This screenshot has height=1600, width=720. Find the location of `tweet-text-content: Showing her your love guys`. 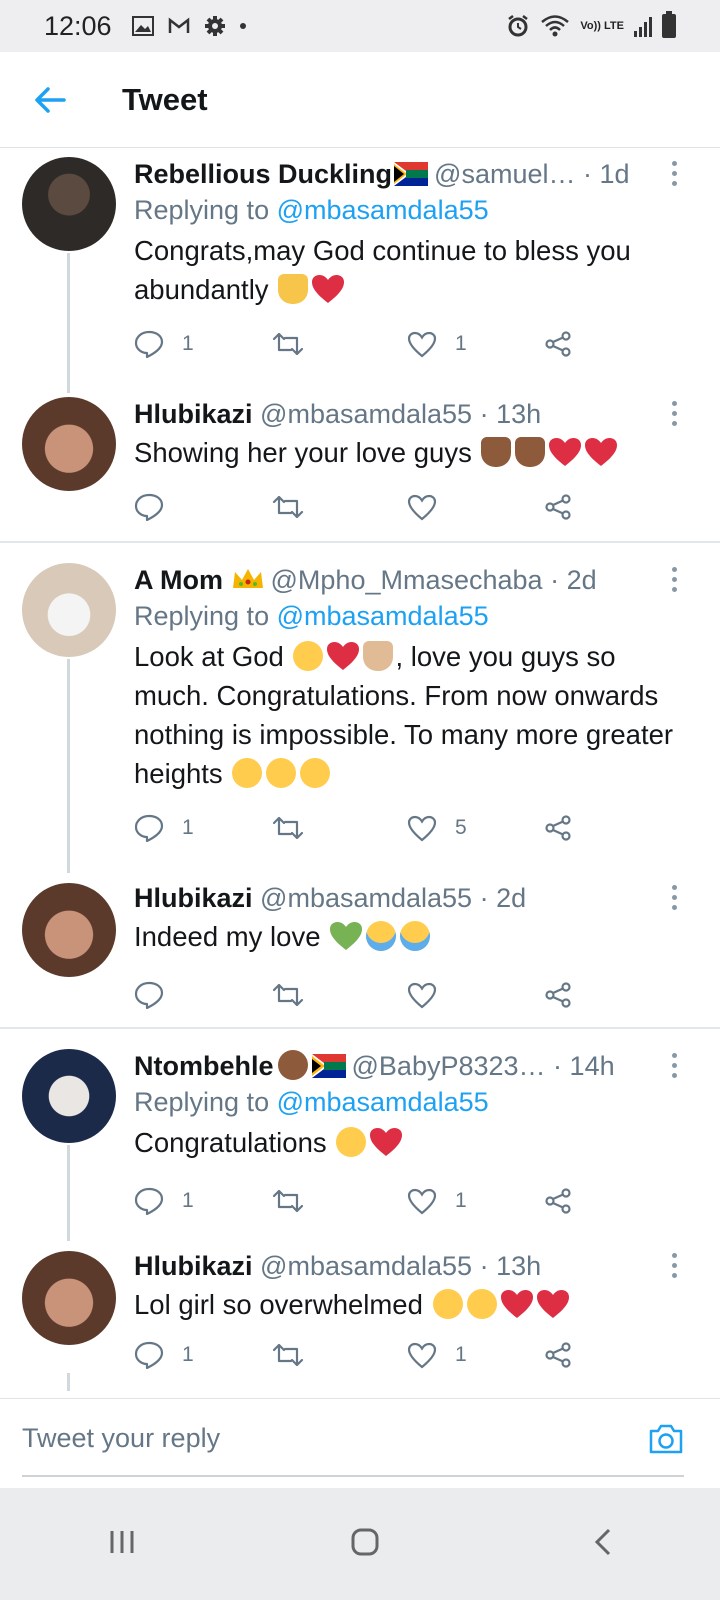

tweet-text-content: Showing her your love guys is located at coordinates (303, 452).